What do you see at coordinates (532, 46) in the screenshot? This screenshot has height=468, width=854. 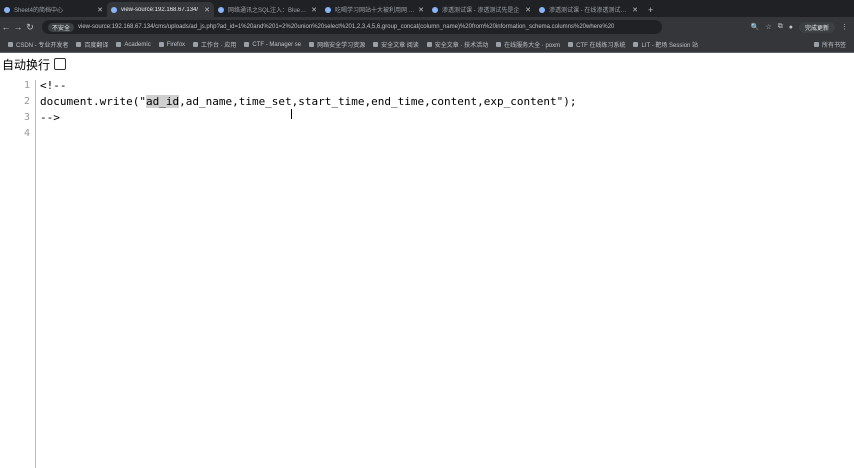 I see `bookmark-label: 在线服务大全 · poxm` at bounding box center [532, 46].